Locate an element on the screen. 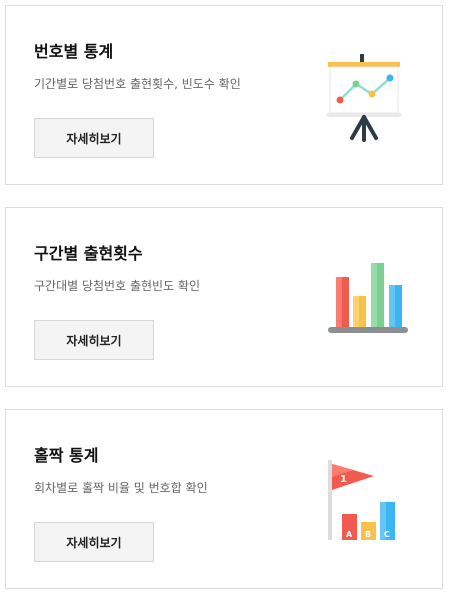 The width and height of the screenshot is (450, 596). flag-label: 1 is located at coordinates (343, 479).